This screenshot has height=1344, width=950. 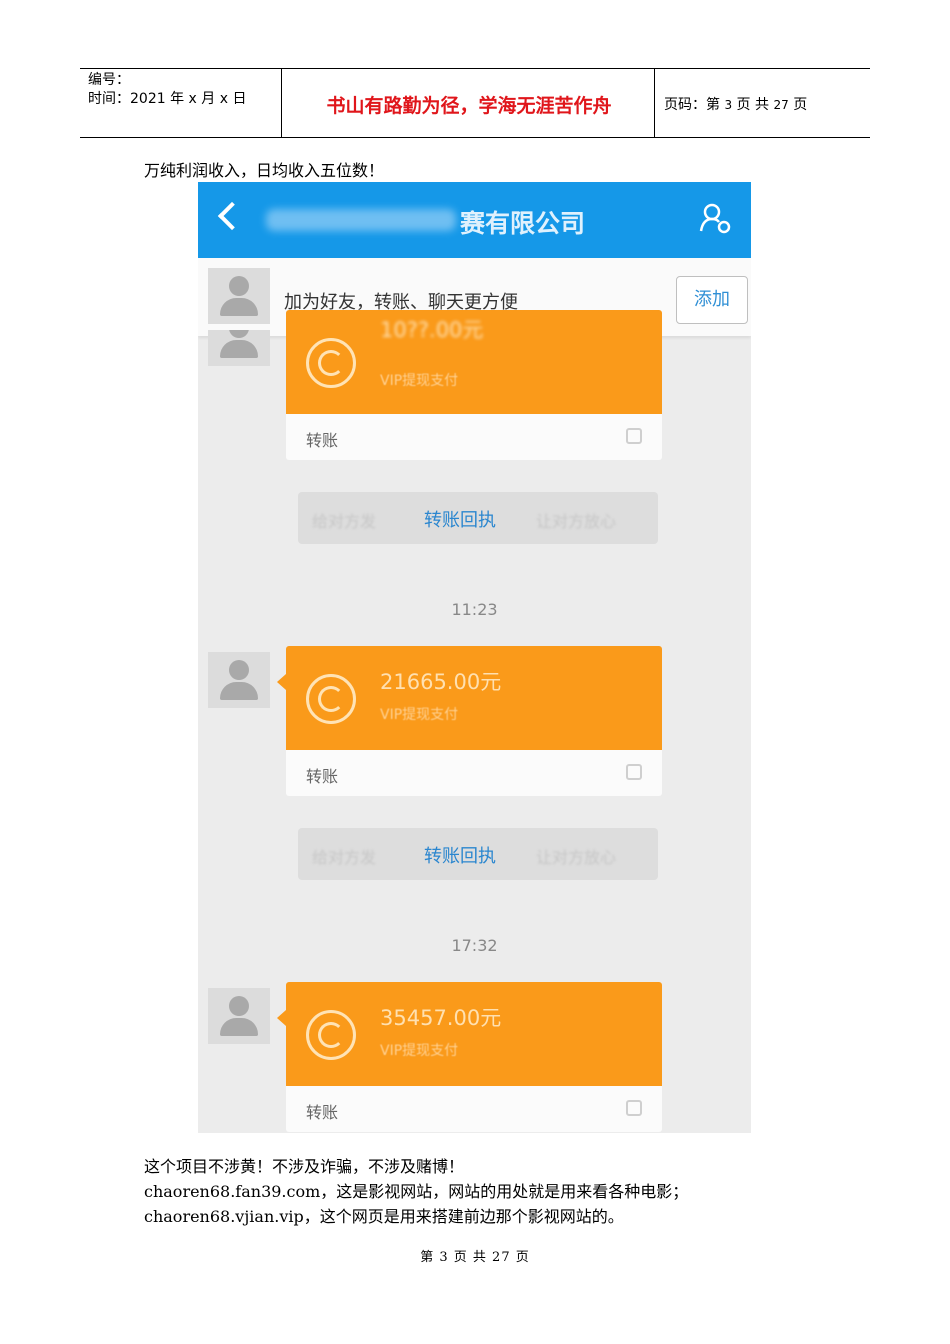 What do you see at coordinates (232, 216) in the screenshot?
I see `back-arrow-icon` at bounding box center [232, 216].